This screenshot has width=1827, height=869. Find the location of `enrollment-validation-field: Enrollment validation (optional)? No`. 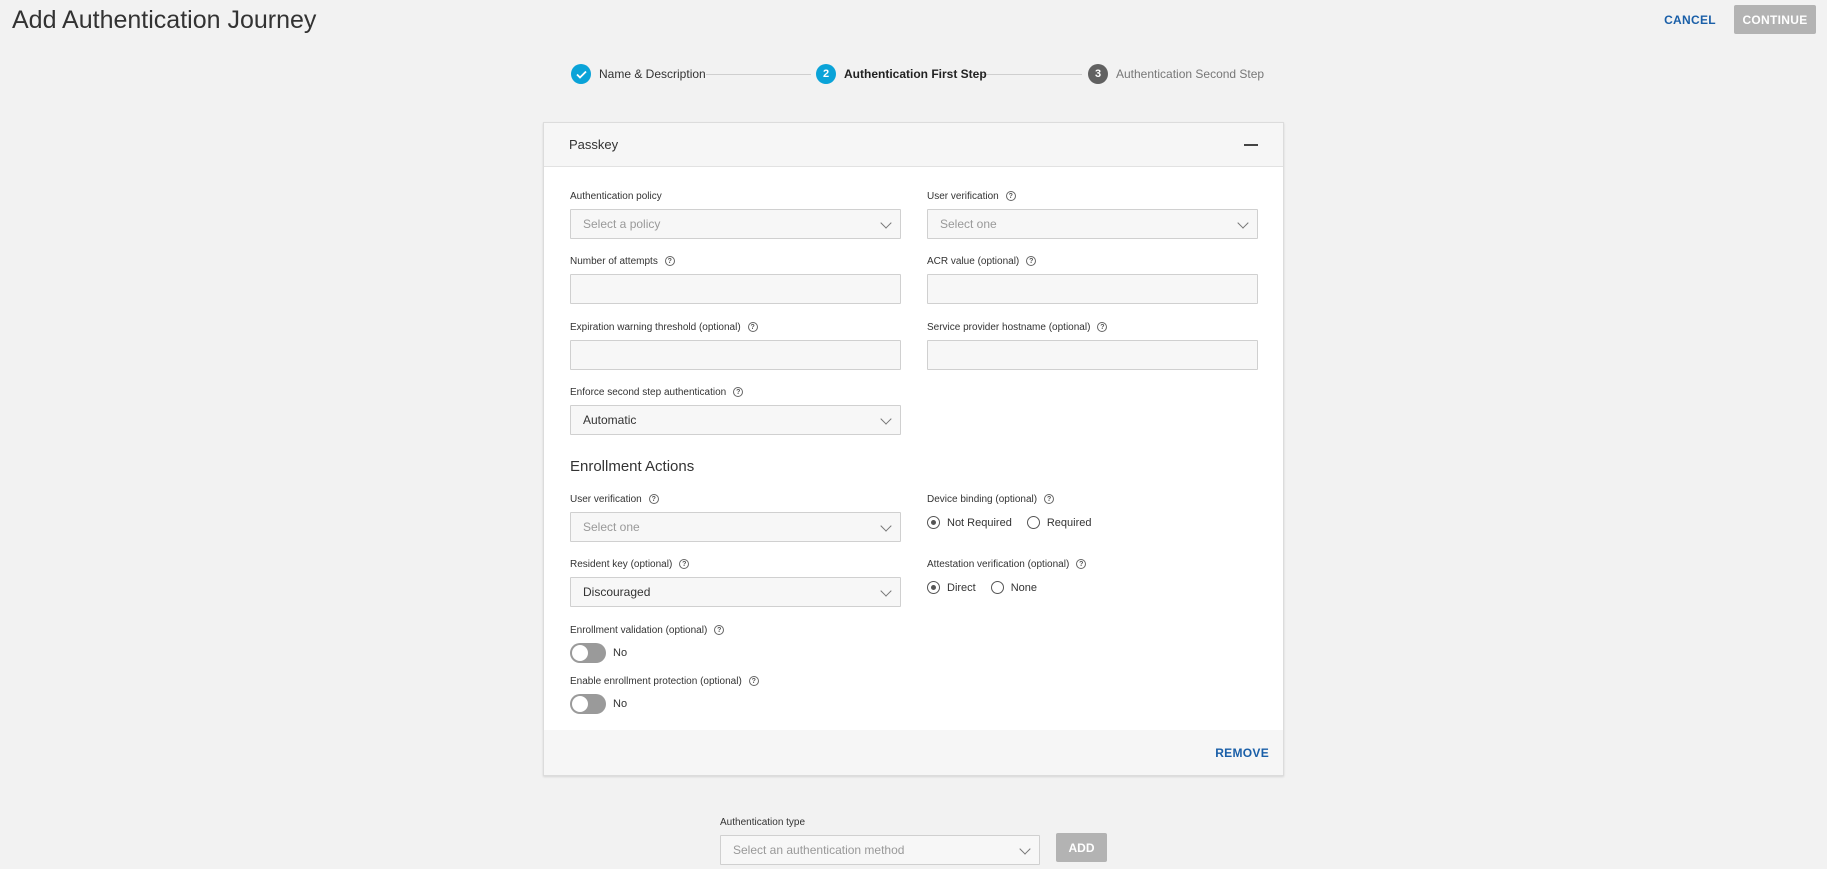

enrollment-validation-field: Enrollment validation (optional)? No is located at coordinates (735, 643).